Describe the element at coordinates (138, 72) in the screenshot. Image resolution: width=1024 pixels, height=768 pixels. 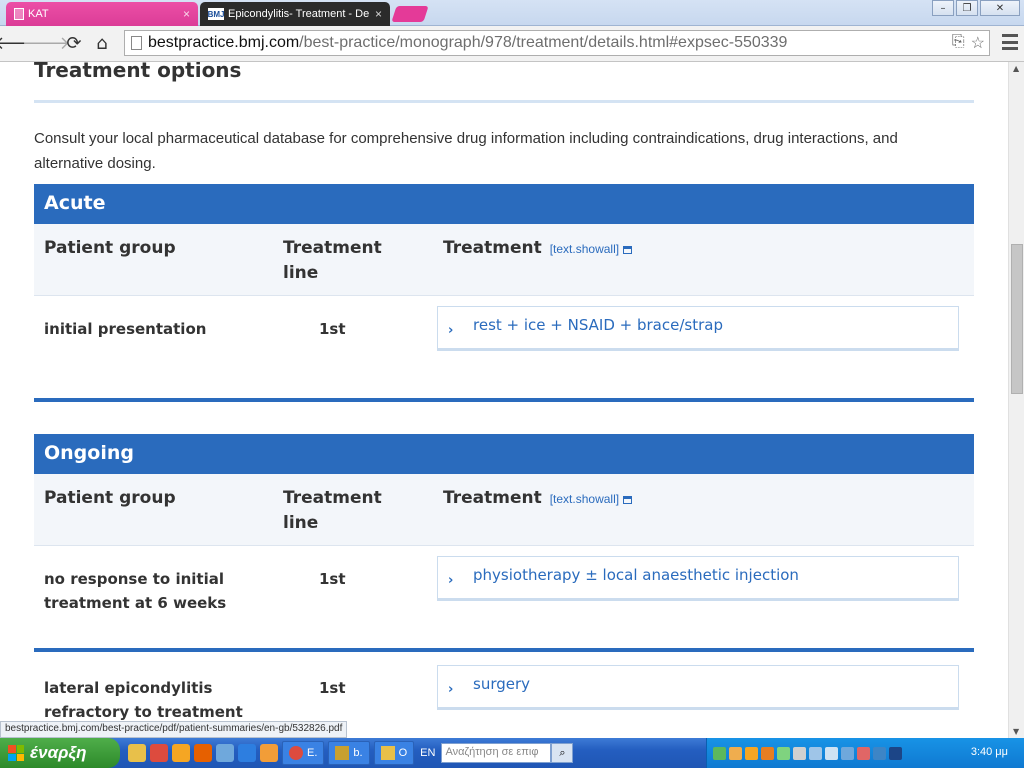
I see `page-title: Treatment options` at that location.